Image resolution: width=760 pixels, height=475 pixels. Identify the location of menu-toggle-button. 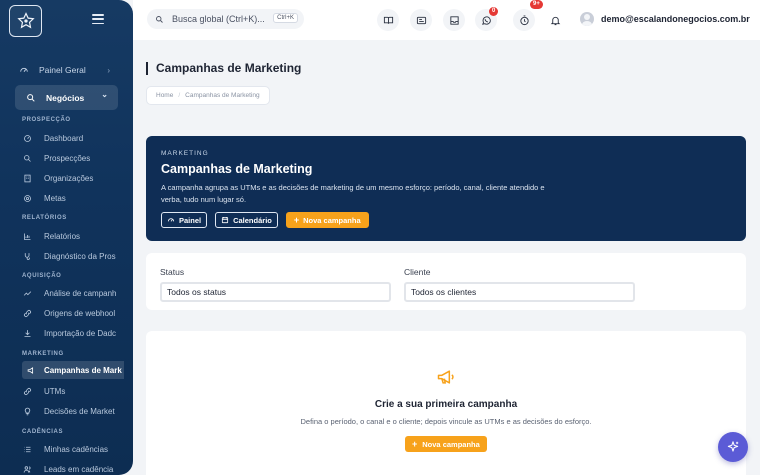
(98, 19).